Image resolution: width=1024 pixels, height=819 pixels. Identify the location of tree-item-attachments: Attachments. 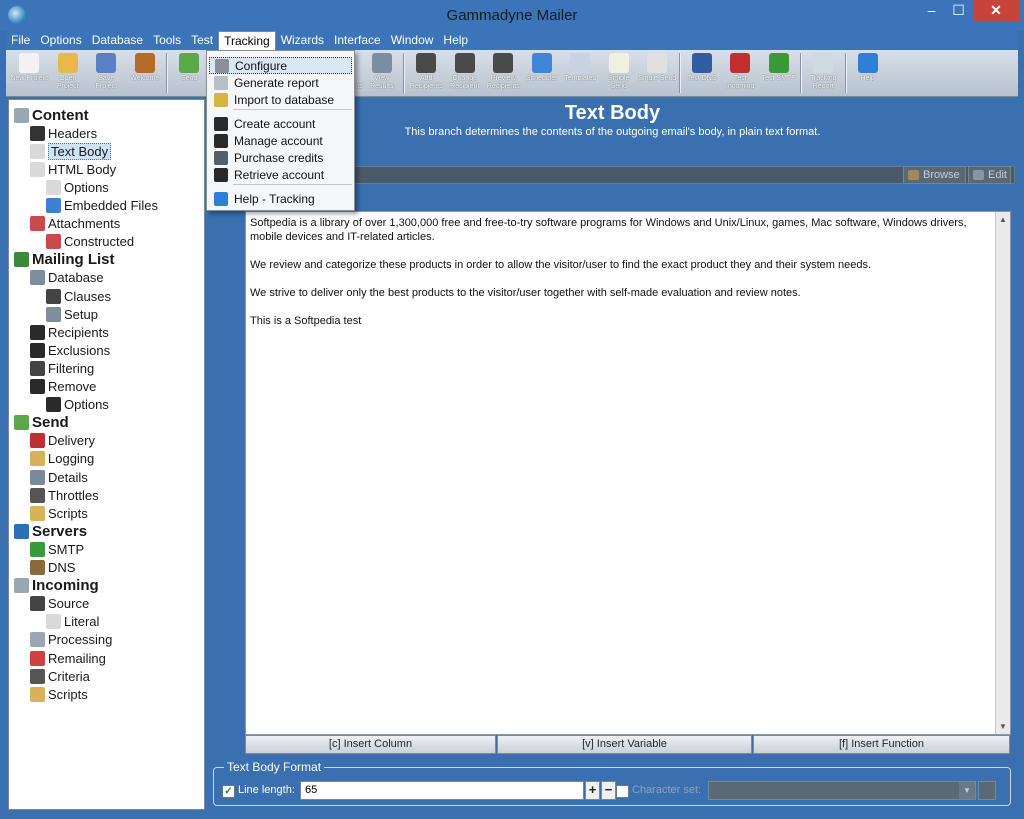
(75, 224).